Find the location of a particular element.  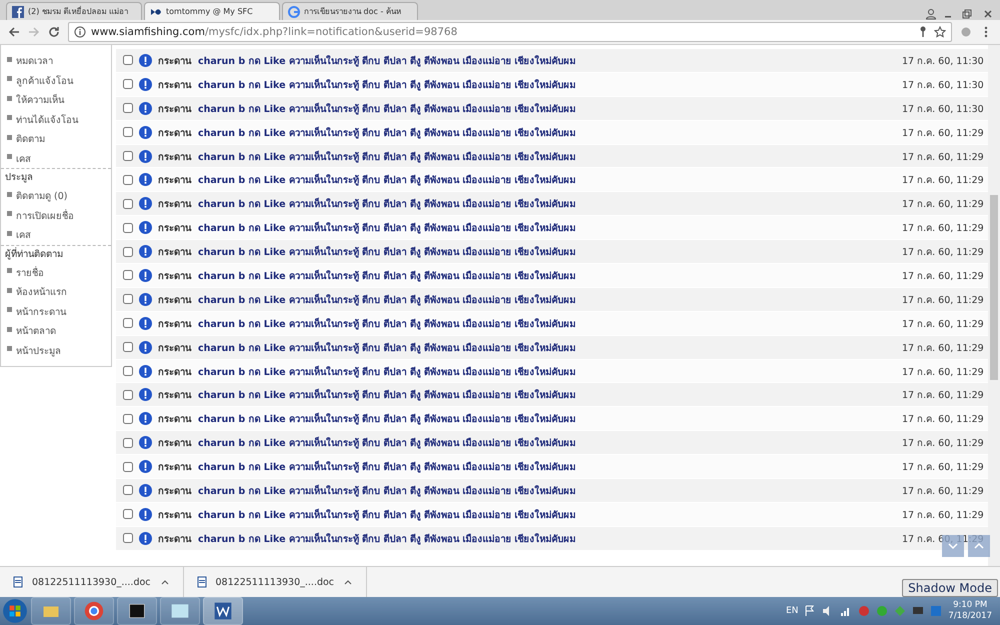

browser-tab: tomtommy @ My SFC is located at coordinates (212, 11).